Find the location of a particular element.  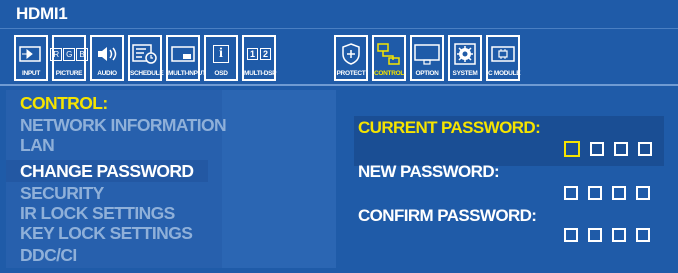

confirm-password-label: CONFIRM PASSWORD: is located at coordinates (447, 215).